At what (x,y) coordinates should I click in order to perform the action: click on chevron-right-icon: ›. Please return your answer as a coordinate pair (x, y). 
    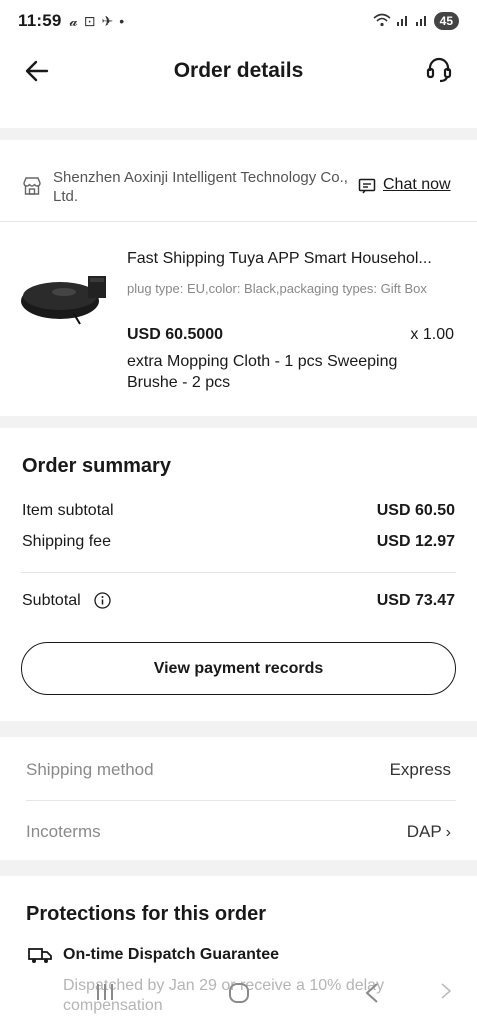
    Looking at the image, I should click on (448, 832).